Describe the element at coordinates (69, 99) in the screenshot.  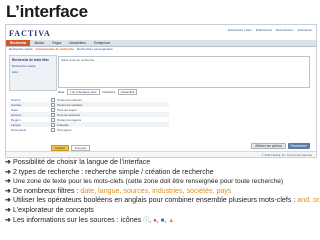
I see `filter-value: Toutes les sources` at that location.